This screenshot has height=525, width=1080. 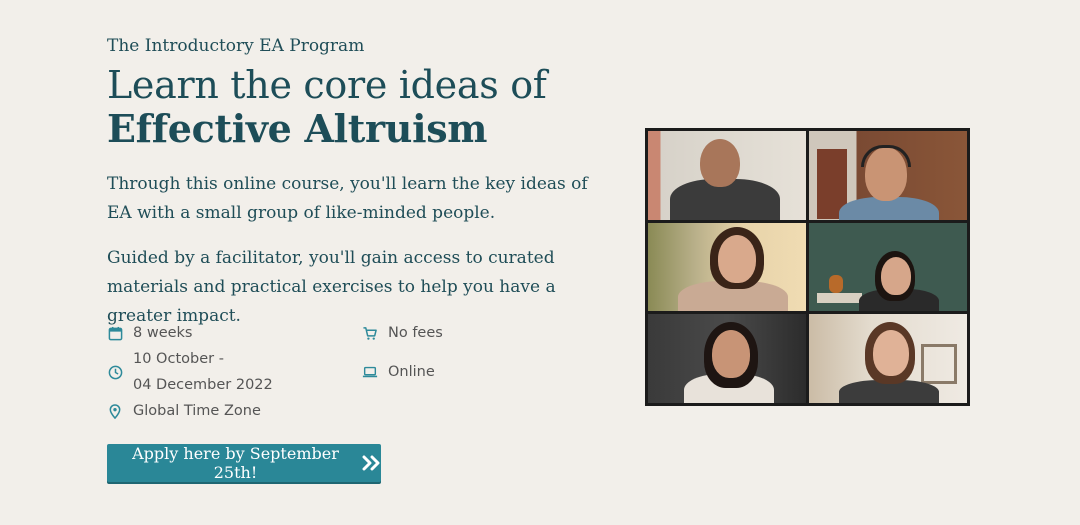 What do you see at coordinates (297, 128) in the screenshot?
I see `page-title-line2: Effective Altruism` at bounding box center [297, 128].